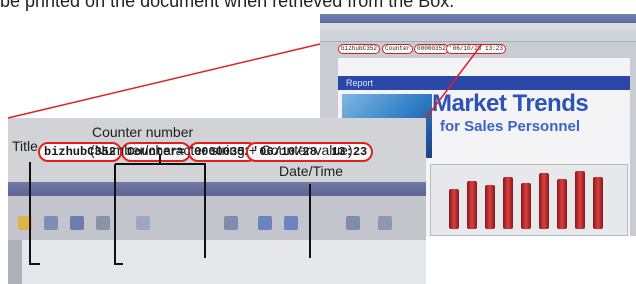  What do you see at coordinates (34, 213) in the screenshot?
I see `title-connector` at bounding box center [34, 213].